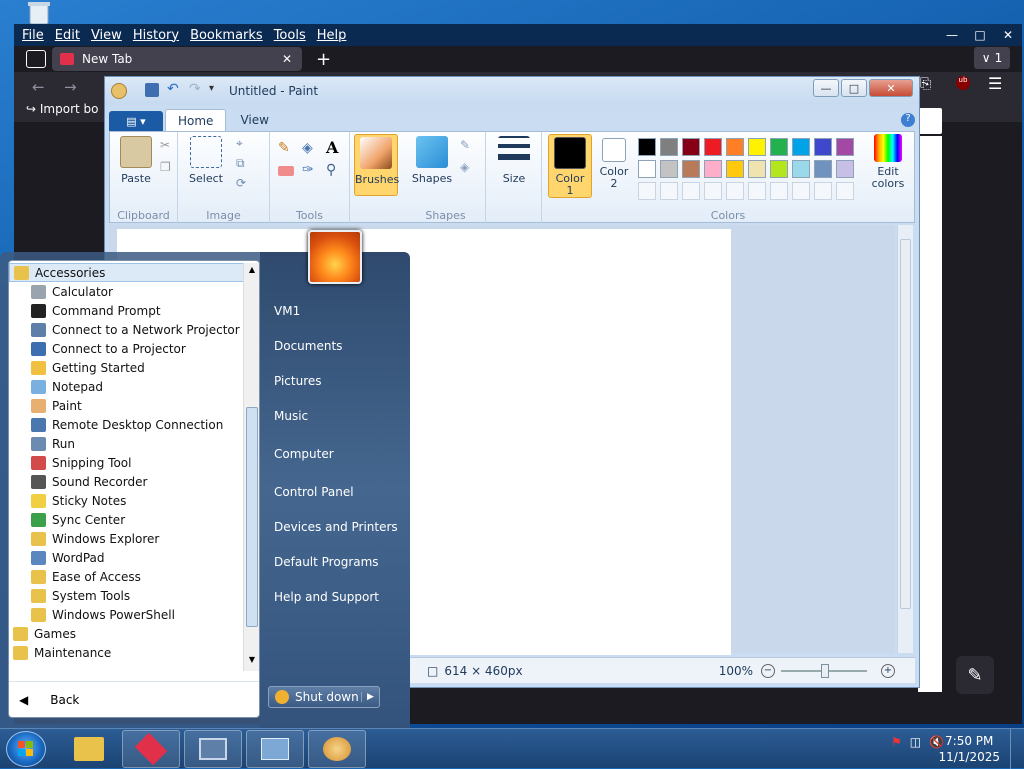 The width and height of the screenshot is (1024, 769). What do you see at coordinates (127, 557) in the screenshot?
I see `program-item: WordPad` at bounding box center [127, 557].